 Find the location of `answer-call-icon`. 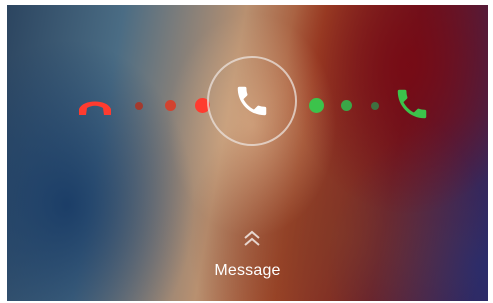

answer-call-icon is located at coordinates (412, 104).